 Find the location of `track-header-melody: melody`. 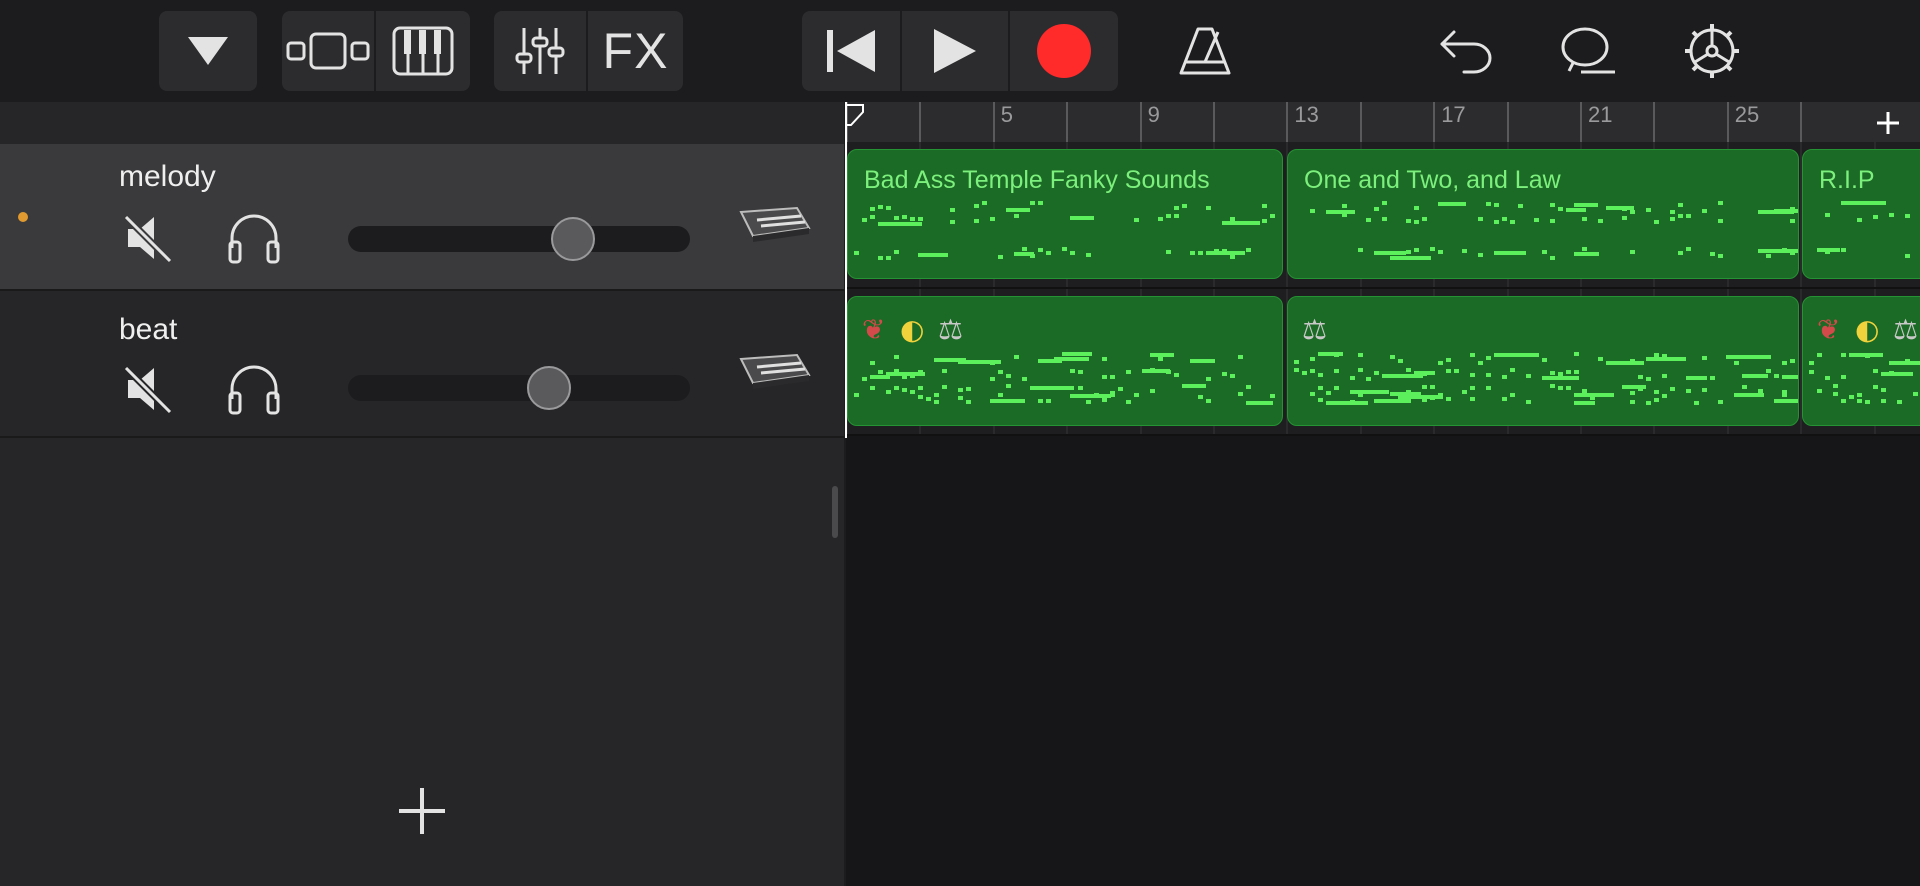

track-header-melody: melody is located at coordinates (422, 217).